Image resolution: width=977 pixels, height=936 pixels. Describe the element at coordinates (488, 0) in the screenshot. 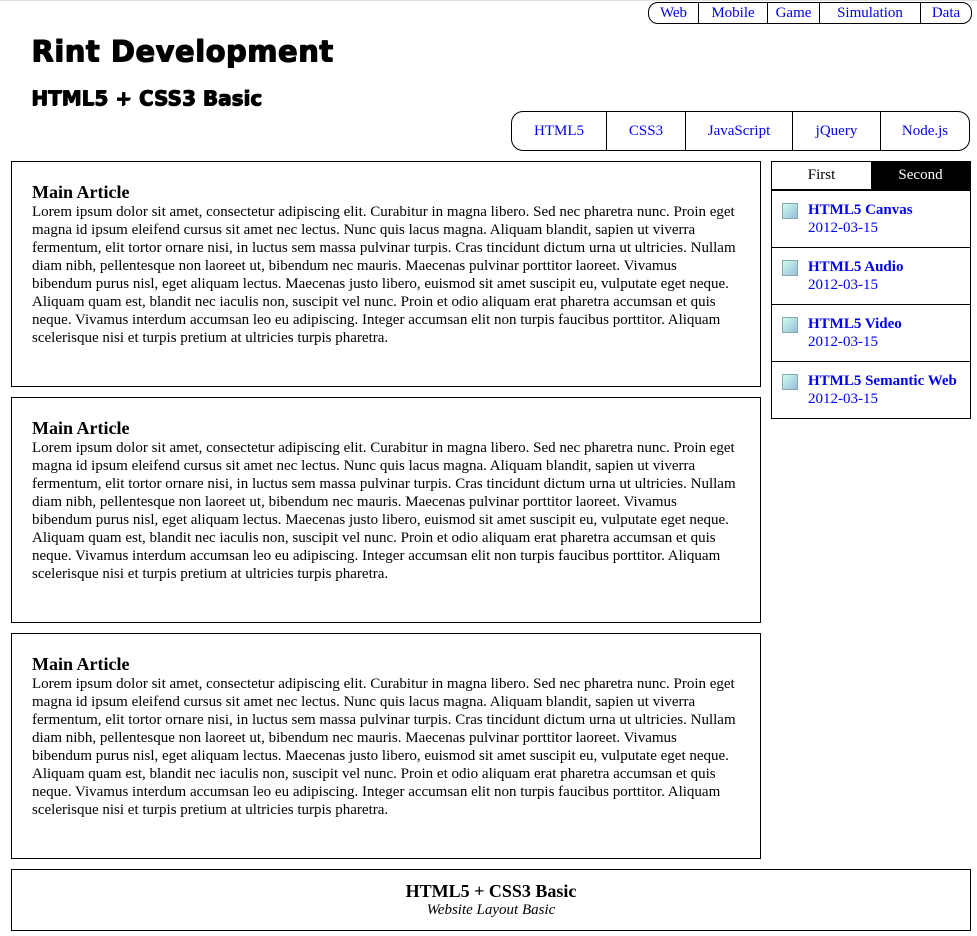

I see `top-divider` at that location.